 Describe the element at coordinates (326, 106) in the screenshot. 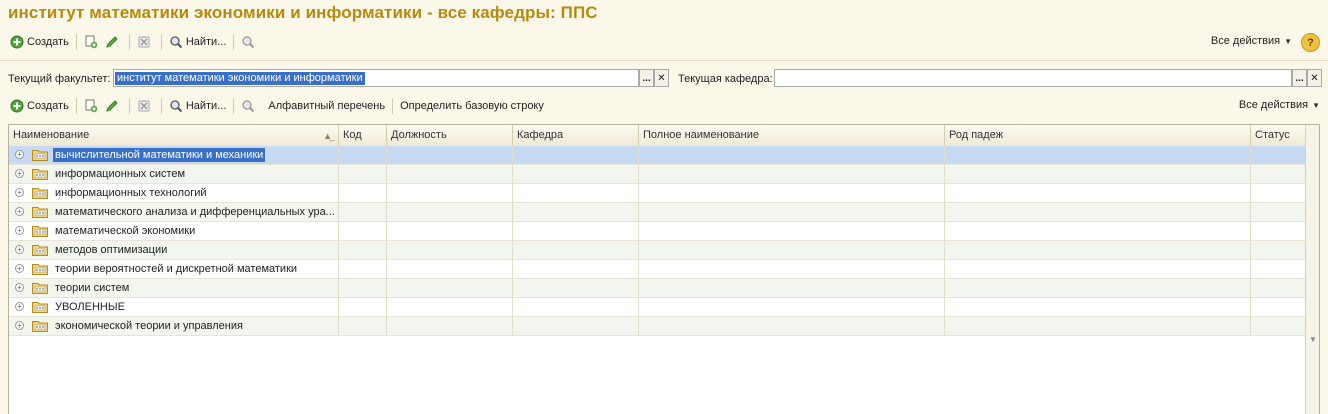

I see `alphabet-list-button: Алфавитный перечень` at that location.